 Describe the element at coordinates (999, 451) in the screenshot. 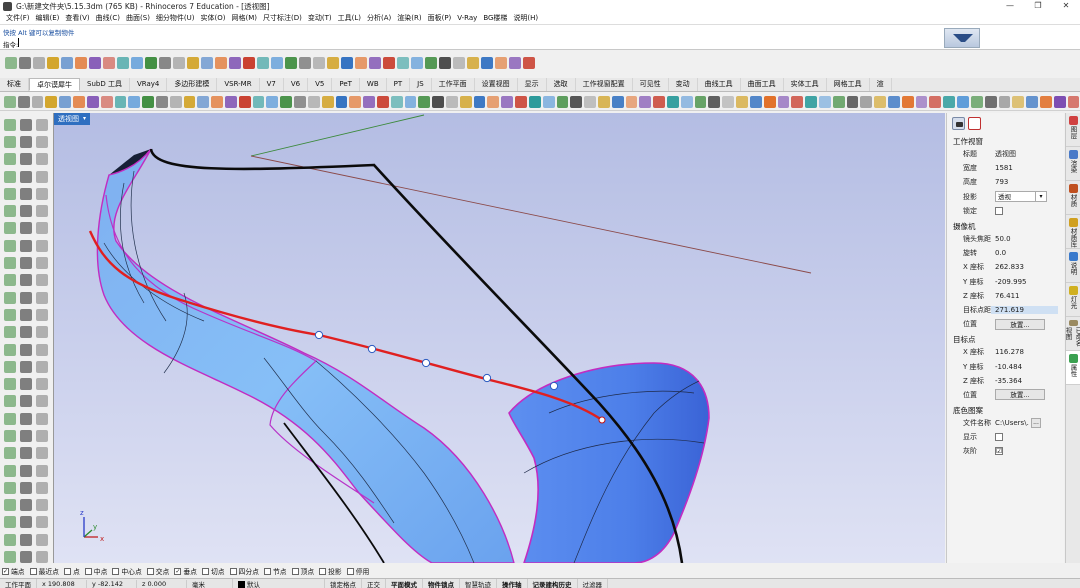

I see `grayscale-checkbox: ☑` at that location.